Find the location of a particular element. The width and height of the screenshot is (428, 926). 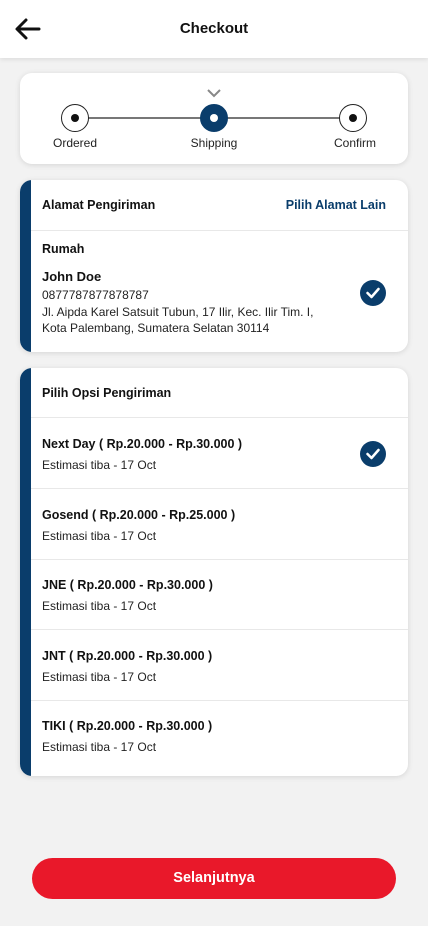

option-title: JNE ( Rp.20.000 - Rp.30.000 ) is located at coordinates (127, 585).